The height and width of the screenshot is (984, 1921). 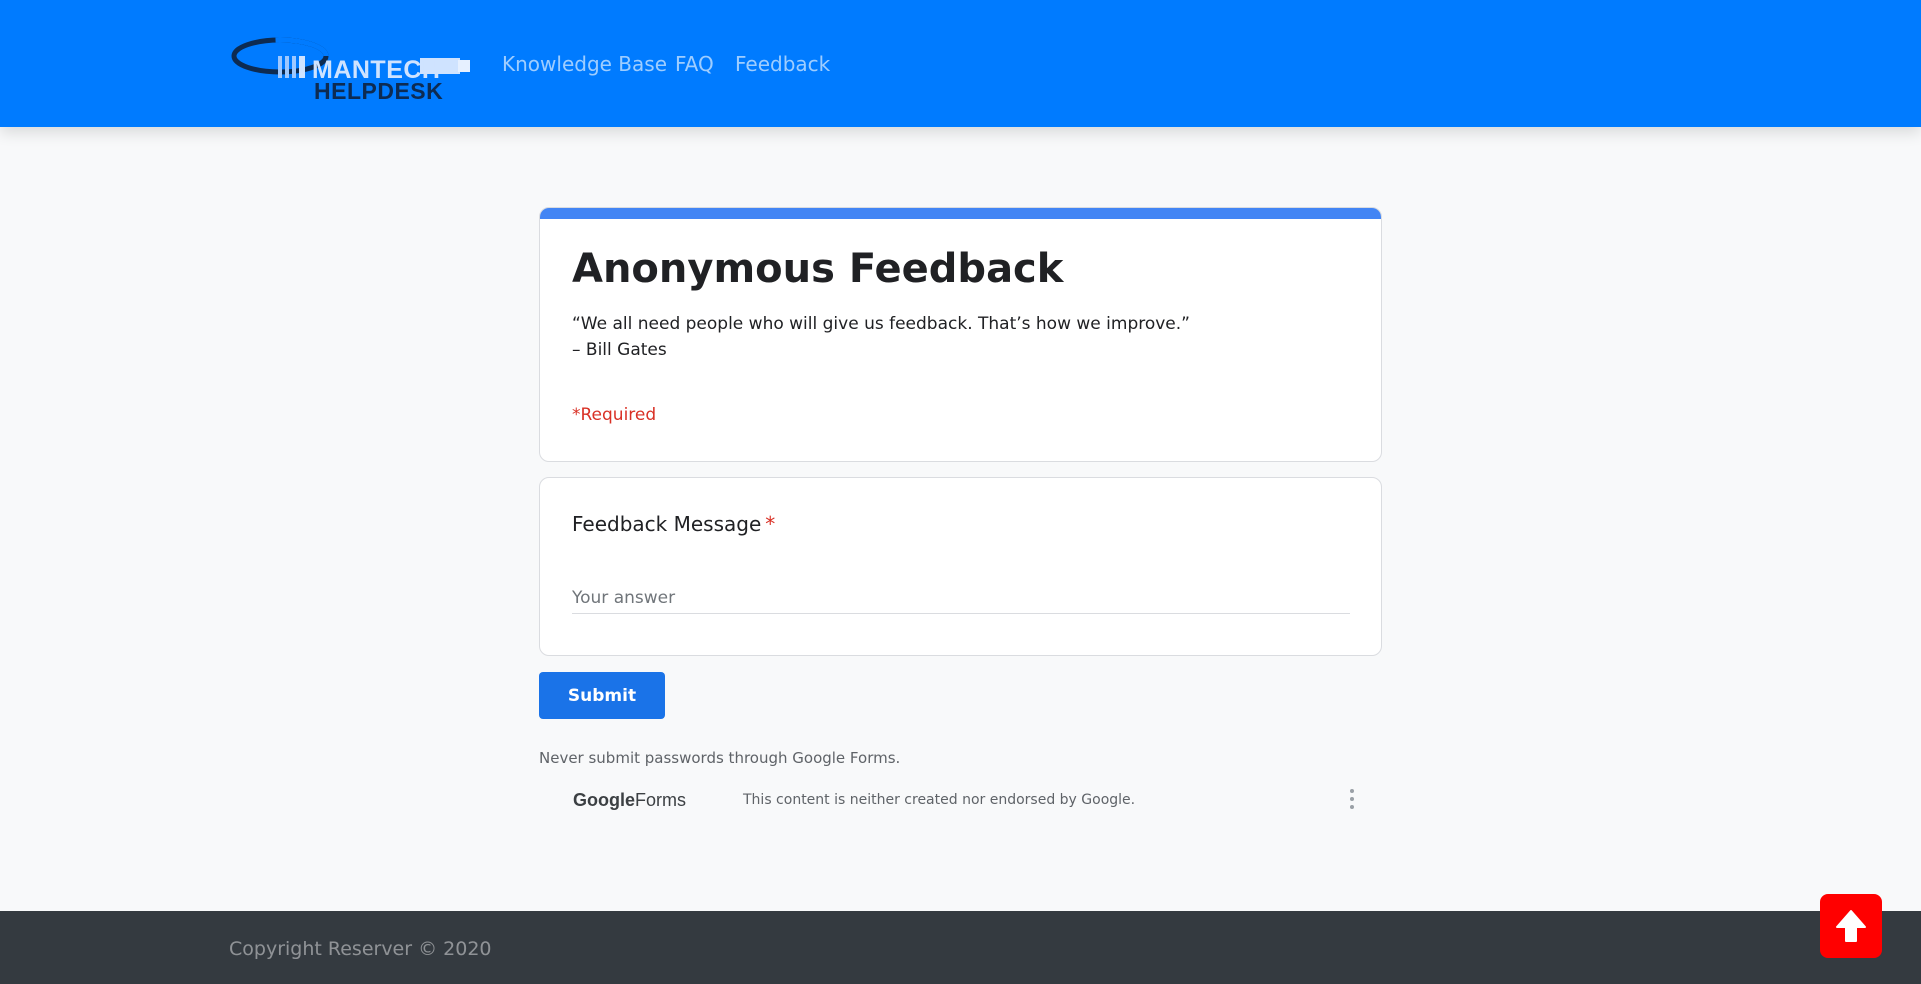 What do you see at coordinates (960, 213) in the screenshot?
I see `form-accent-bar` at bounding box center [960, 213].